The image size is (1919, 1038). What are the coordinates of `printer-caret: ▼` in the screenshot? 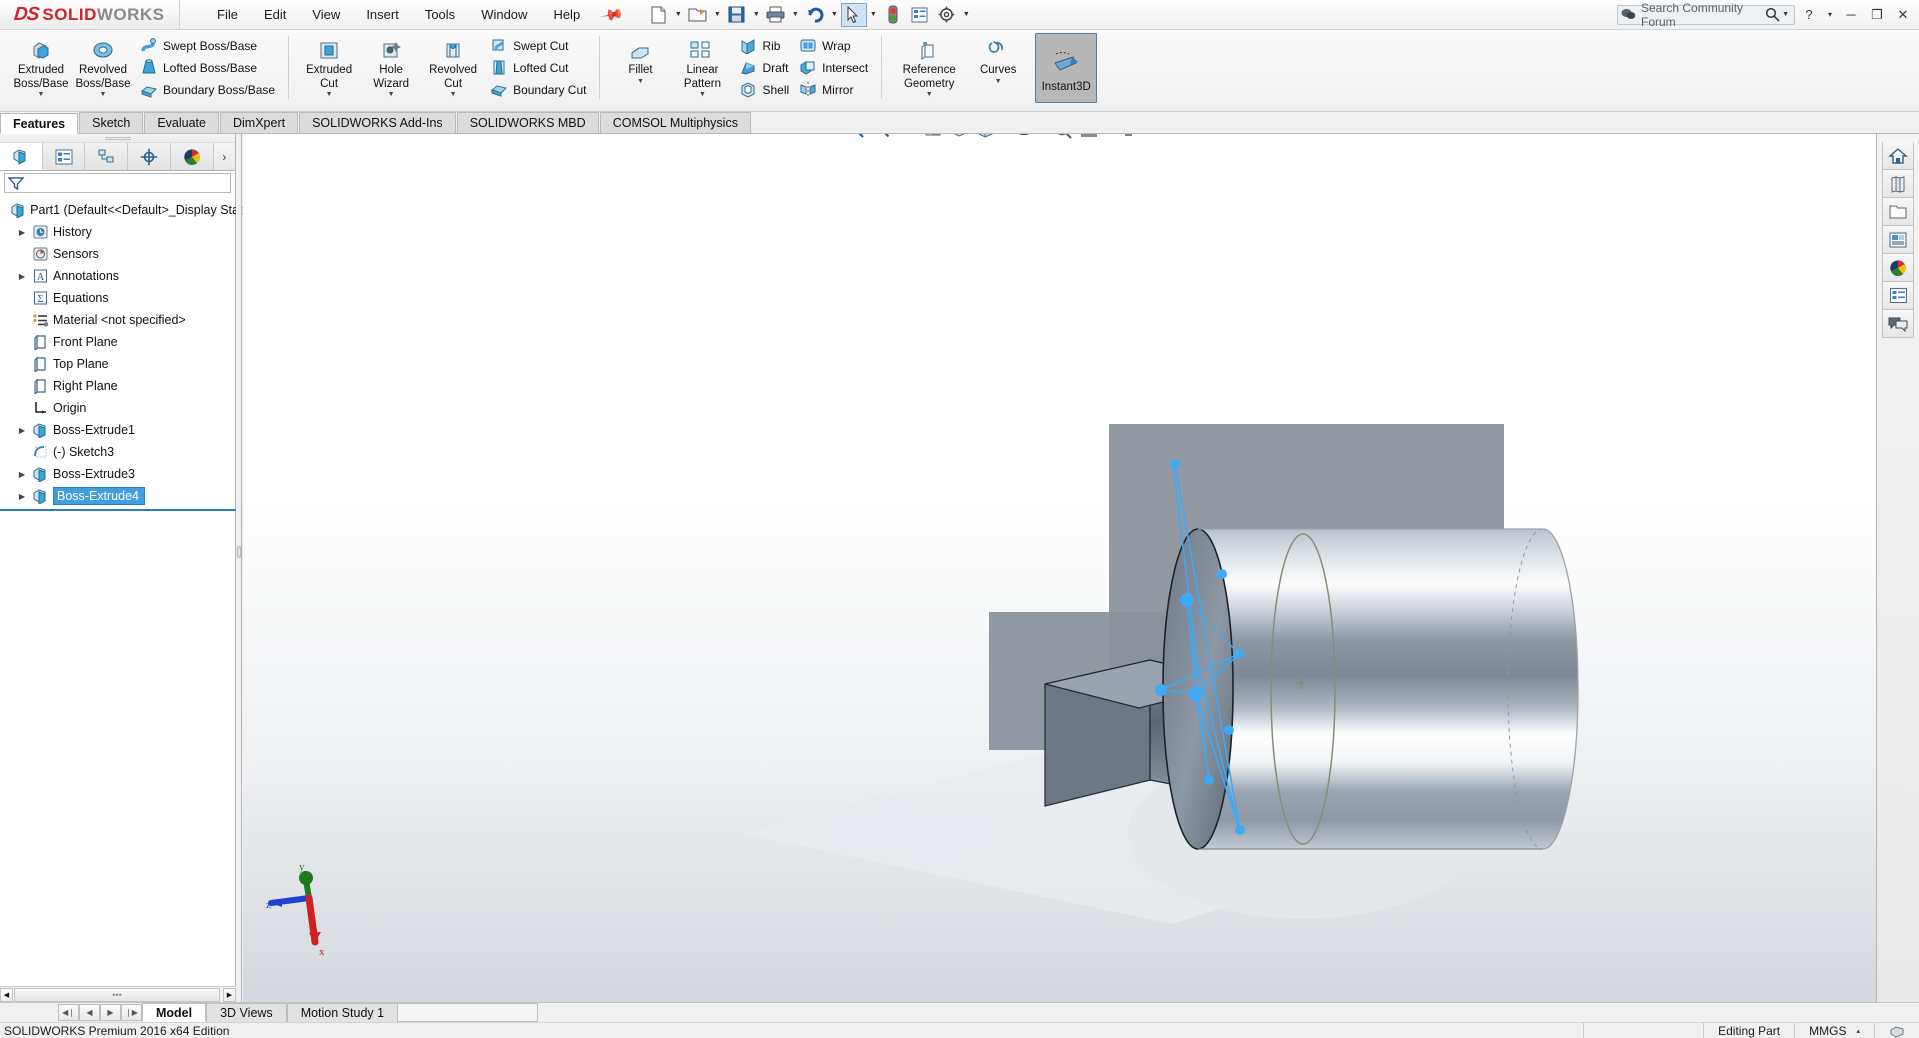 It's located at (795, 15).